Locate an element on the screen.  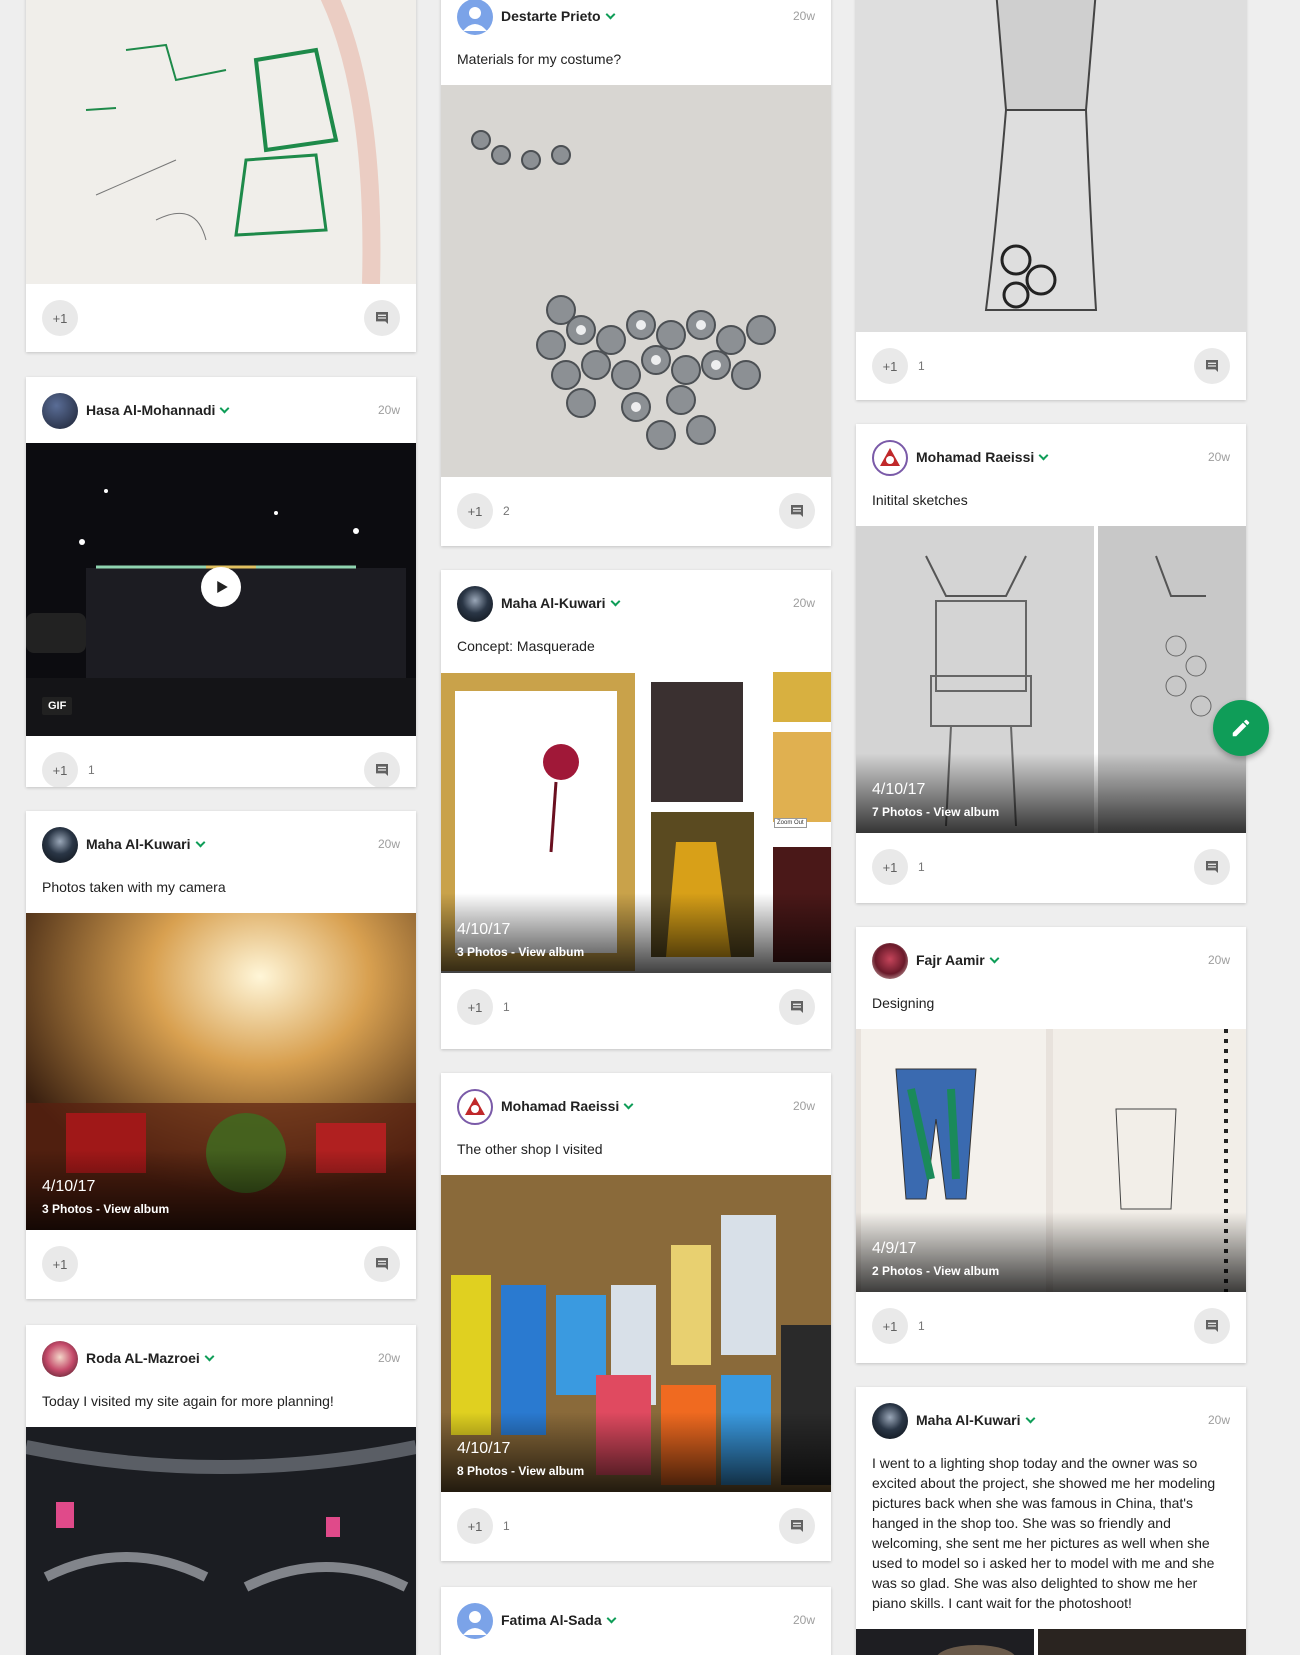
album-image: Zoom Out 4/10/17 3 Photos - View album is located at coordinates (636, 822).